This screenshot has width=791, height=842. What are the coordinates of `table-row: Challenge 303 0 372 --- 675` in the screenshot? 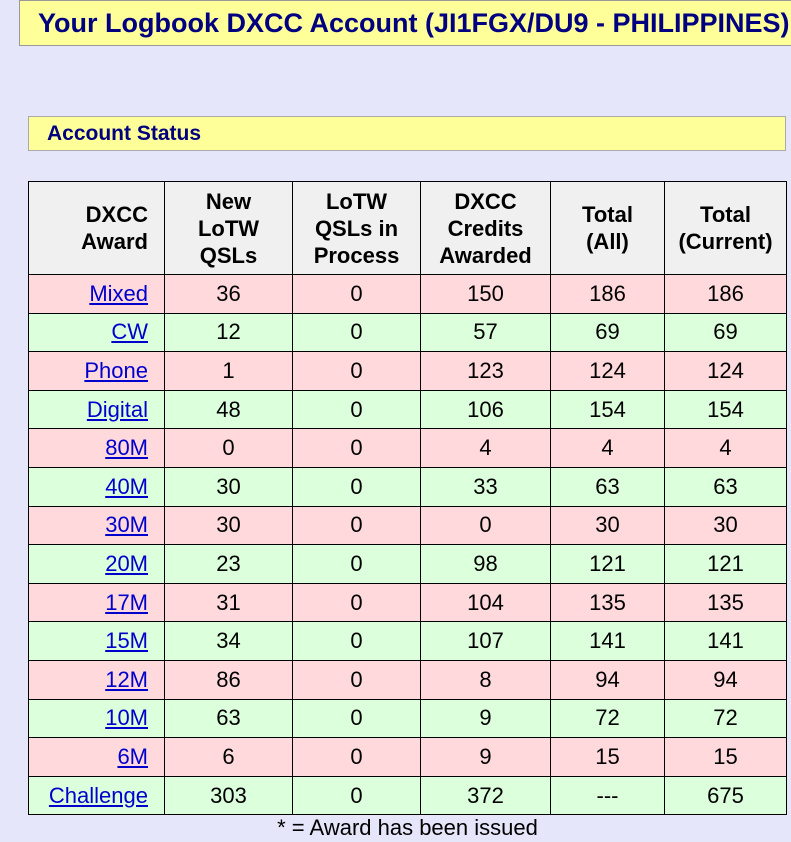 It's located at (407, 795).